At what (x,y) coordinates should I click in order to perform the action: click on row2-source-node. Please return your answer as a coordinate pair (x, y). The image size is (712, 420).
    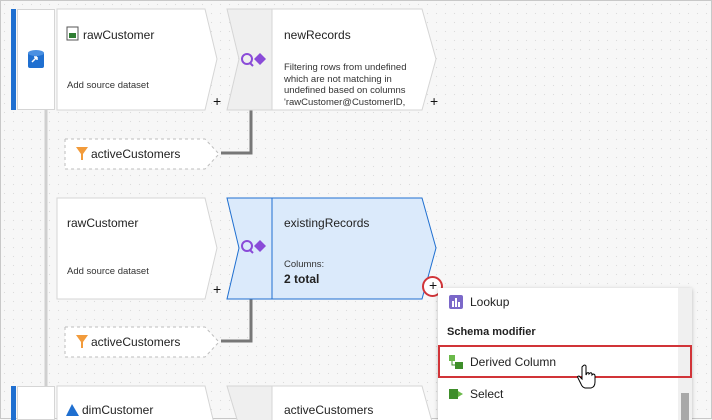
    Looking at the image, I should click on (144, 248).